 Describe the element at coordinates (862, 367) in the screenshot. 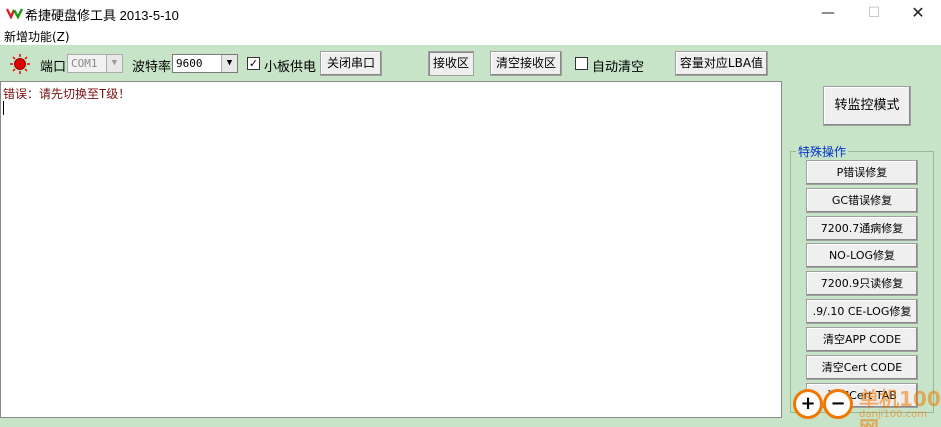

I see `clear-cert-code-button: 清空Cert CODE` at that location.